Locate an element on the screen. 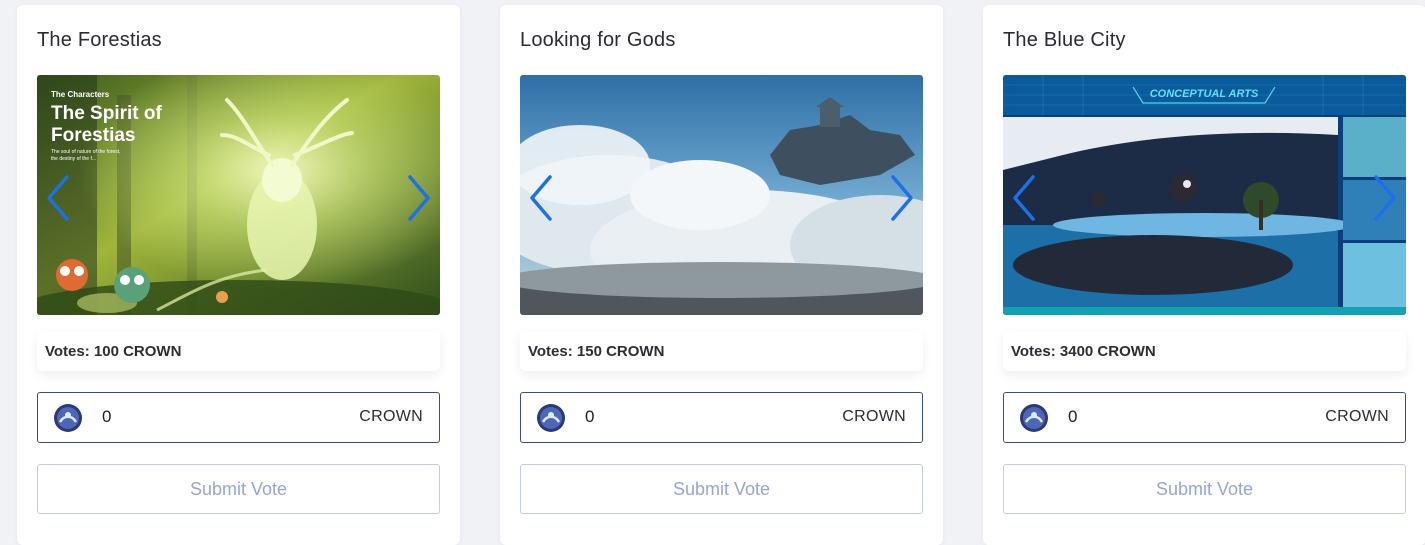  carousel-image is located at coordinates (721, 195).